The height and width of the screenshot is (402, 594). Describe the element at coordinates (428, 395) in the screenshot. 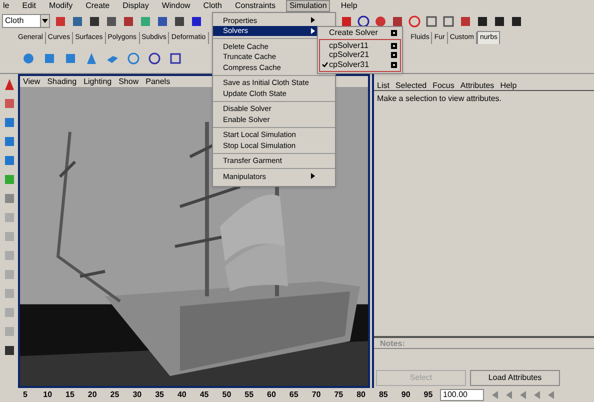

I see `timeline-tick: 95` at that location.